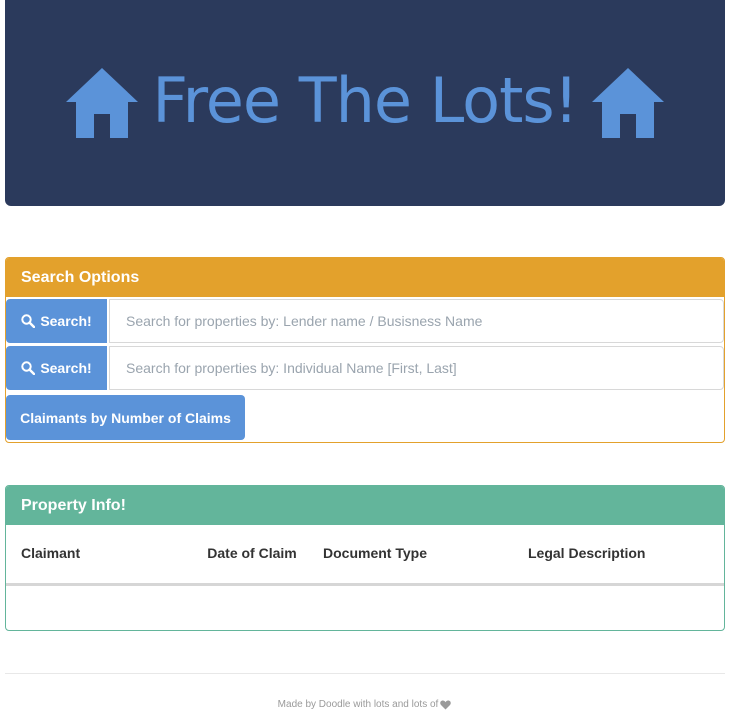  I want to click on column-header-legal-description: Legal Description, so click(618, 556).